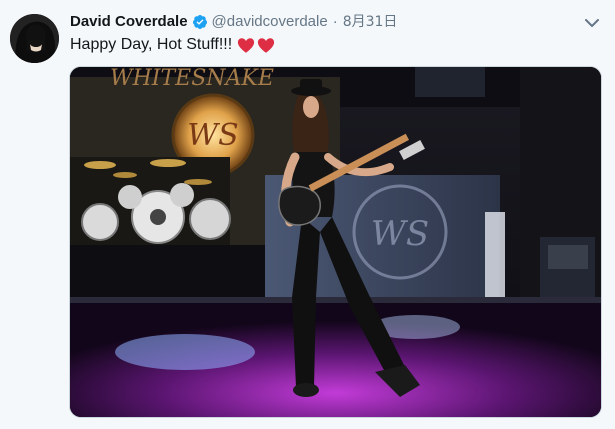  What do you see at coordinates (257, 45) in the screenshot?
I see `emoji-group` at bounding box center [257, 45].